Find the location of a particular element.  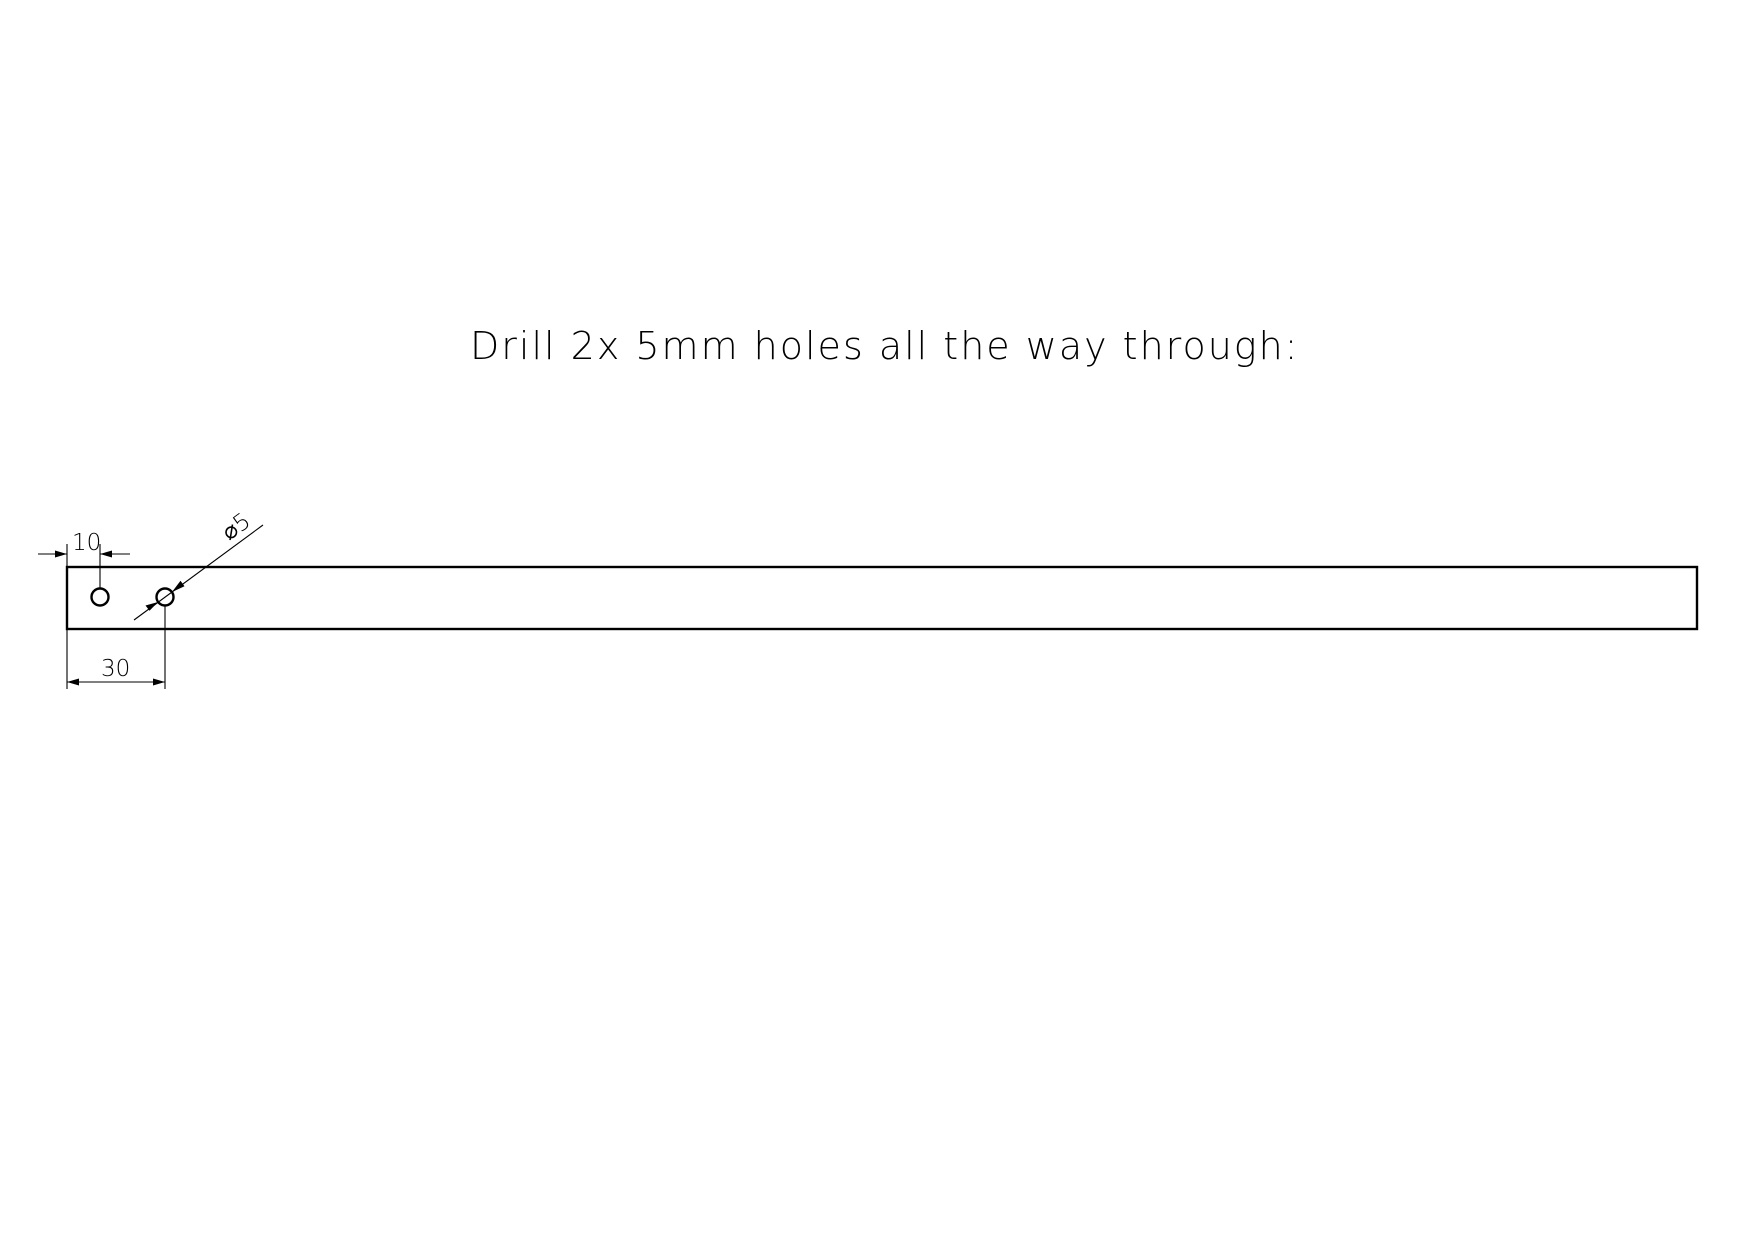

dimension-first-hole-offset: 10 is located at coordinates (84, 559).